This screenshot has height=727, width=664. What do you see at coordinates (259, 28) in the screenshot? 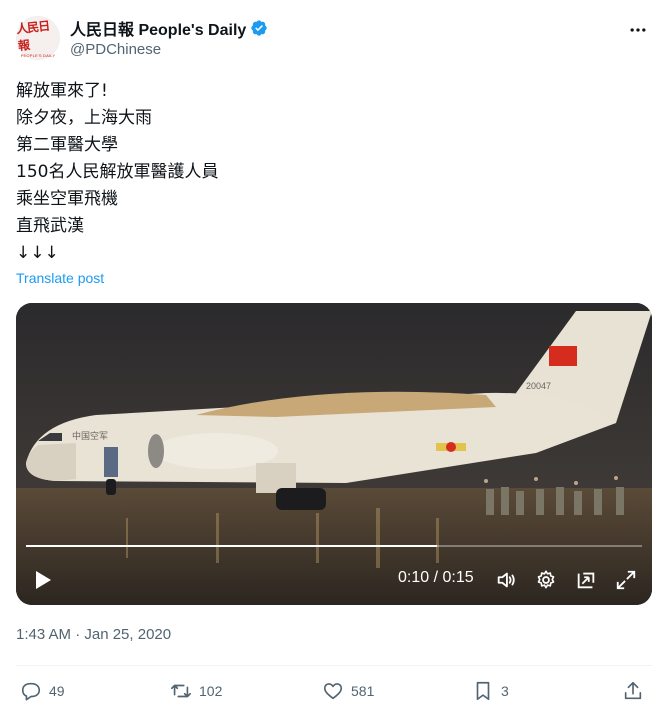
I see `verified-badge-icon` at bounding box center [259, 28].